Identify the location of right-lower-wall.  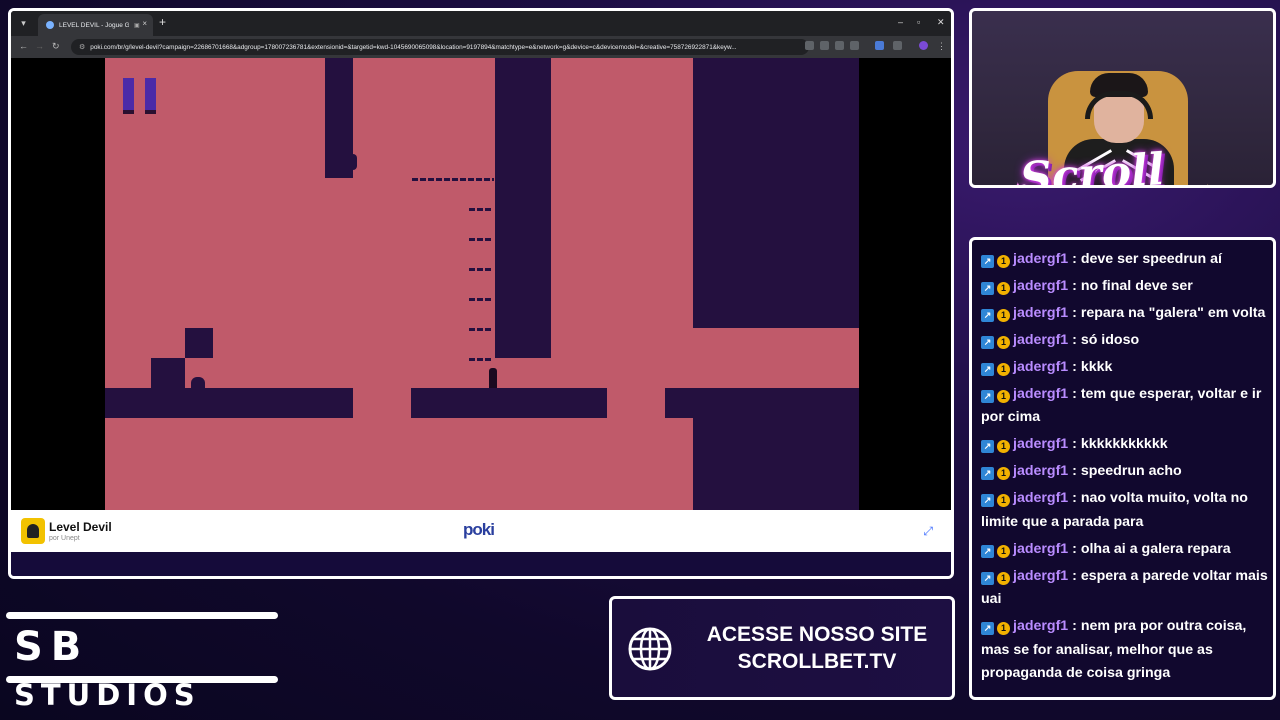
(776, 464).